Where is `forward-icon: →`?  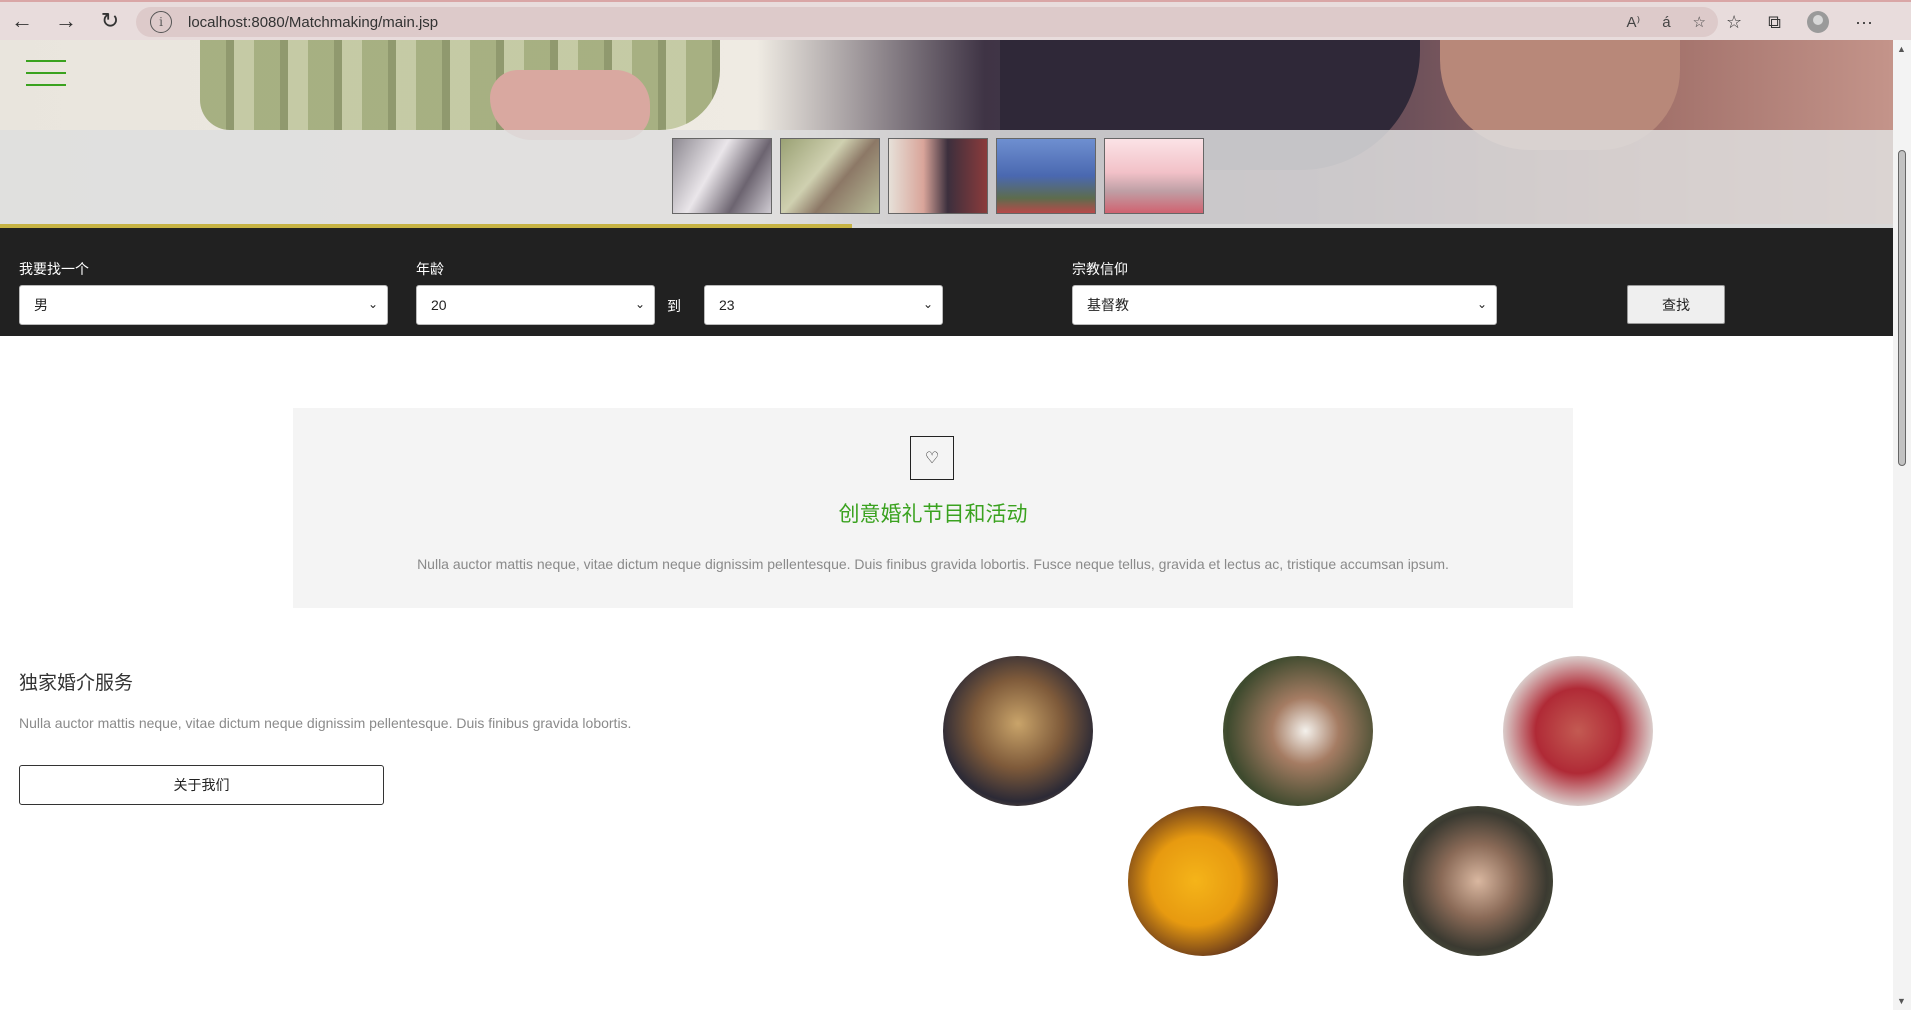
forward-icon: → is located at coordinates (66, 21).